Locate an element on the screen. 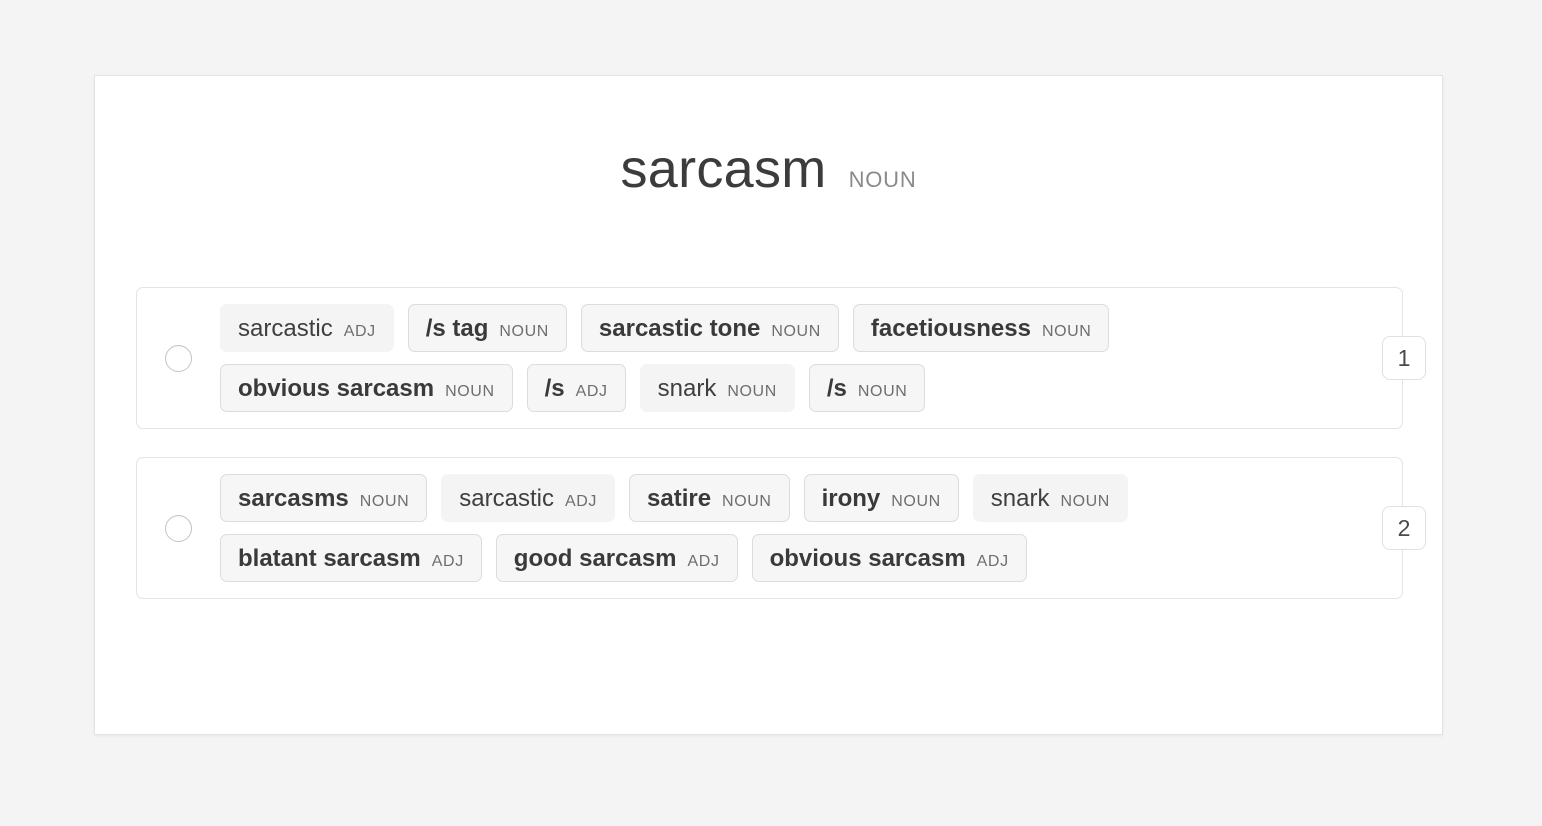 This screenshot has height=826, width=1542. synonym-tag: sarcasms NOUN is located at coordinates (324, 498).